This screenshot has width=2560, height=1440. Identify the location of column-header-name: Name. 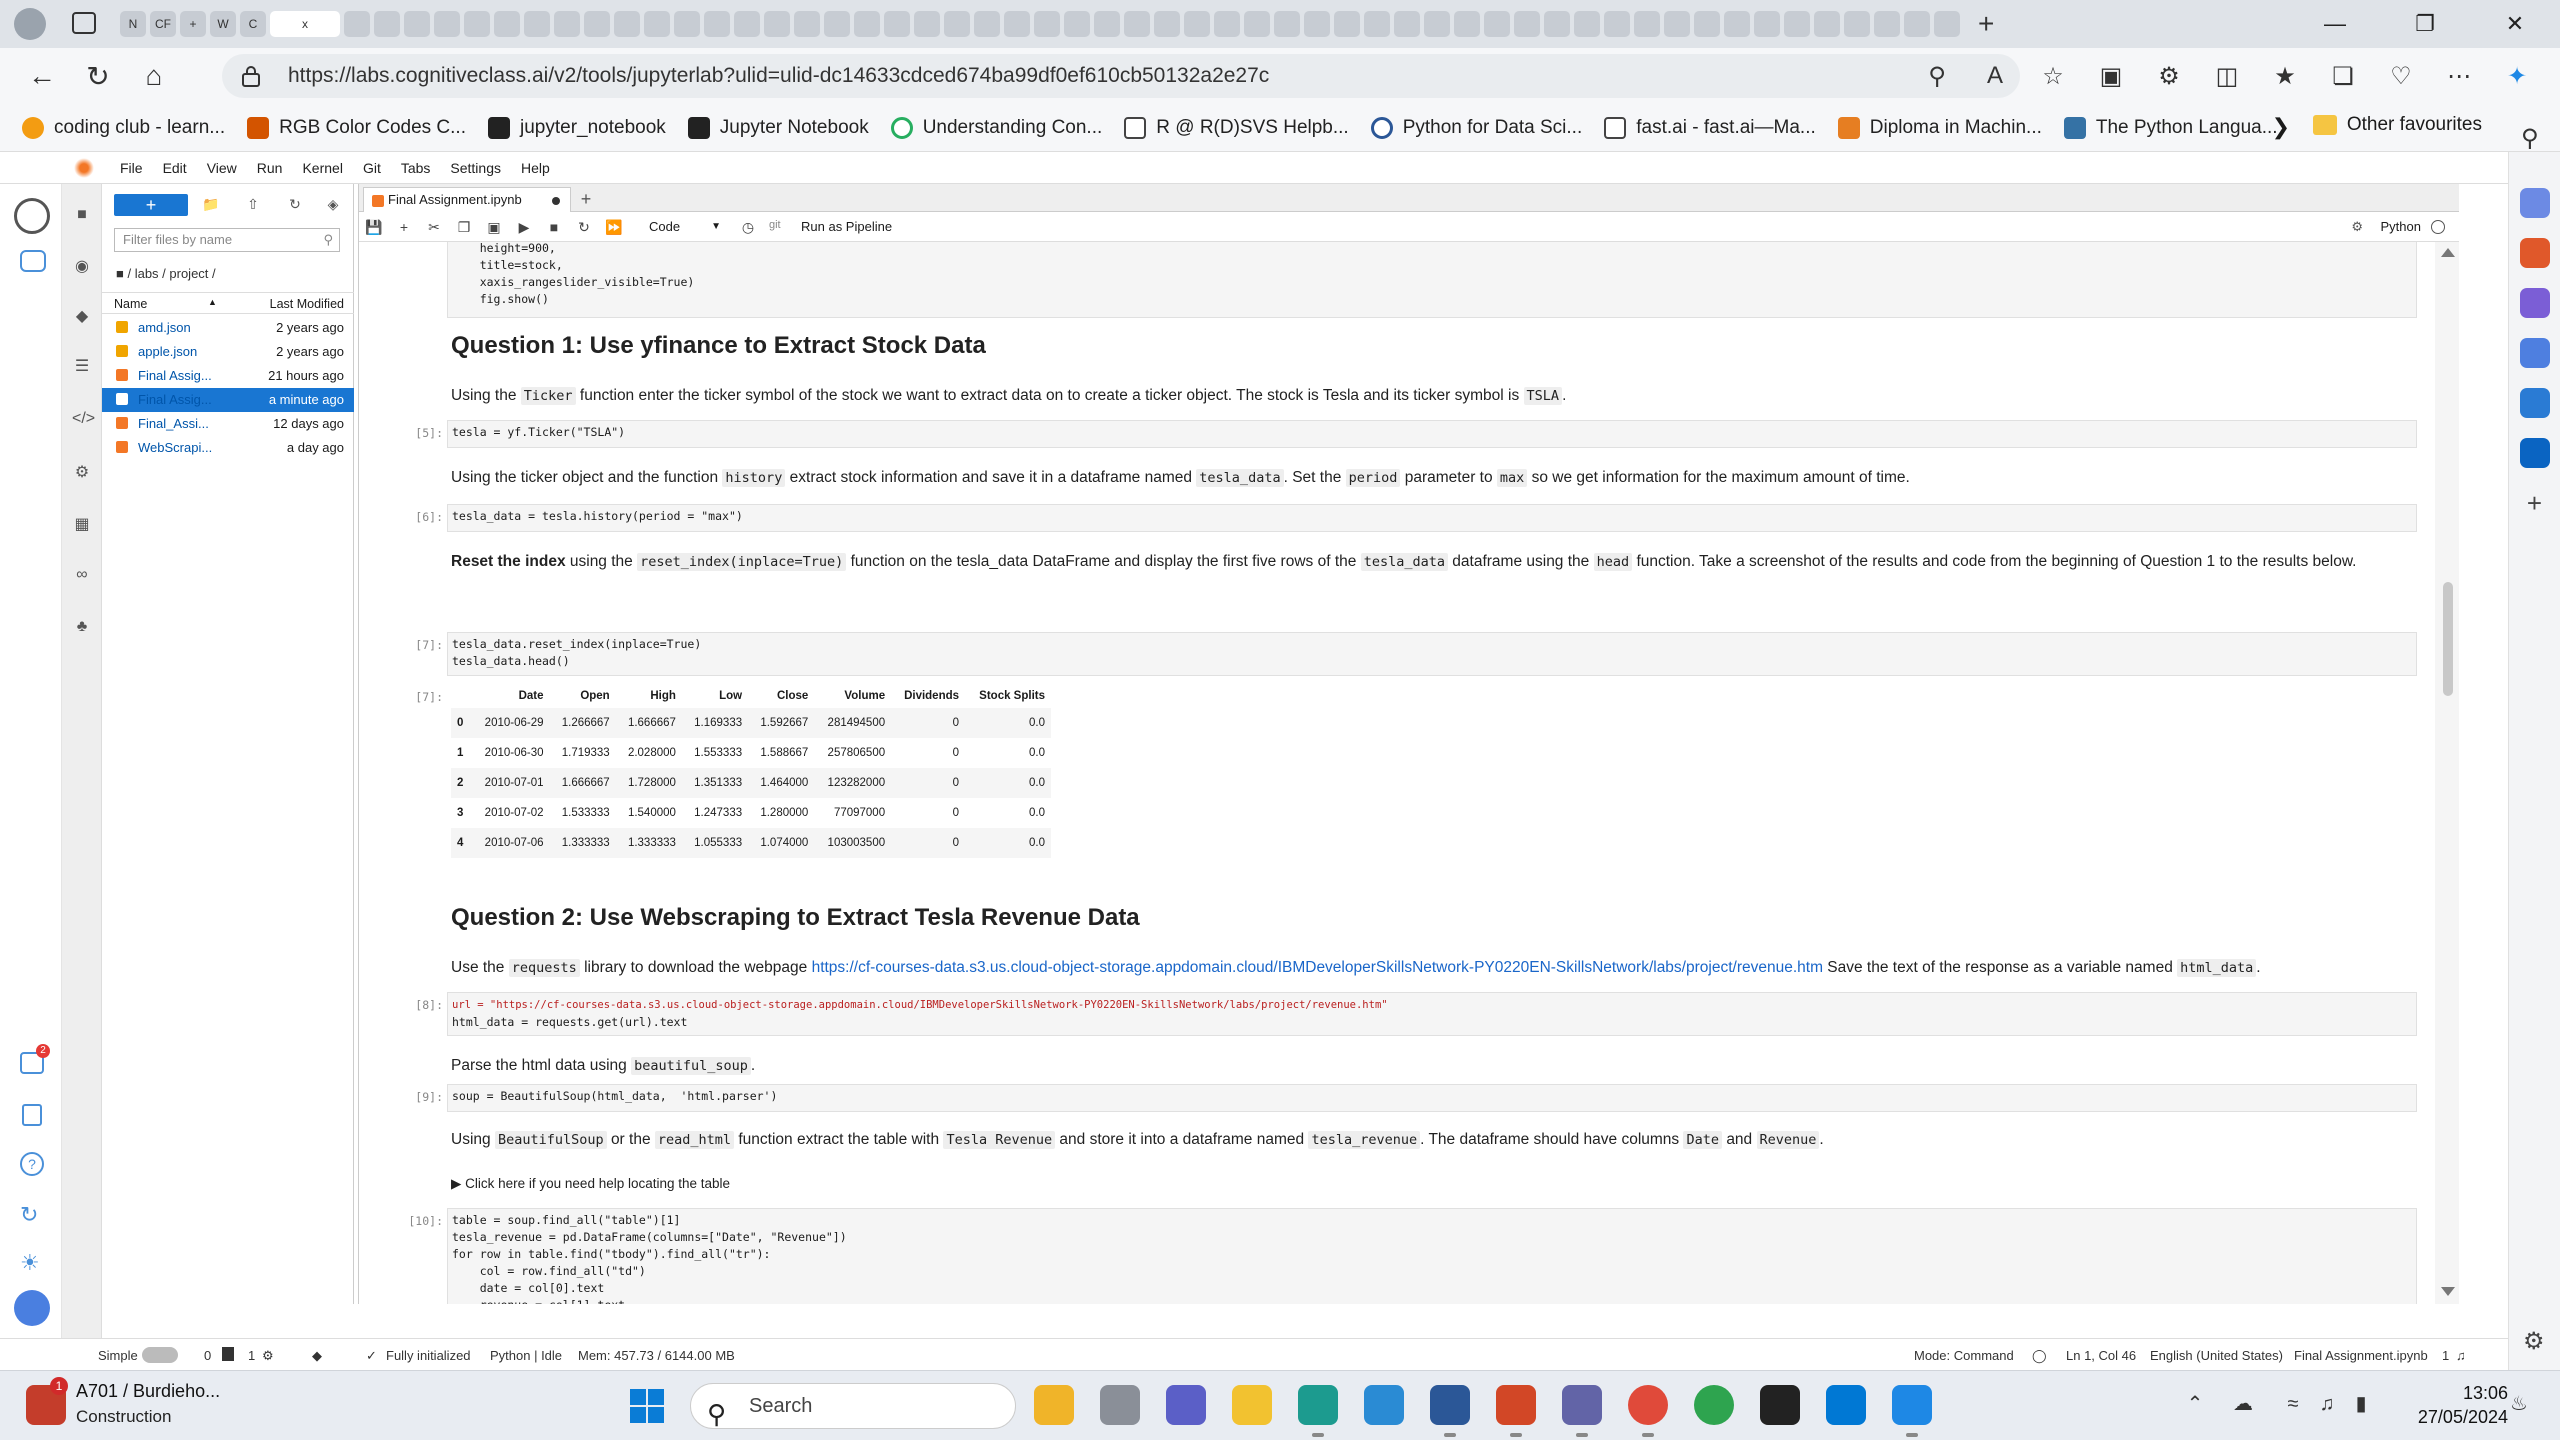
(130, 304).